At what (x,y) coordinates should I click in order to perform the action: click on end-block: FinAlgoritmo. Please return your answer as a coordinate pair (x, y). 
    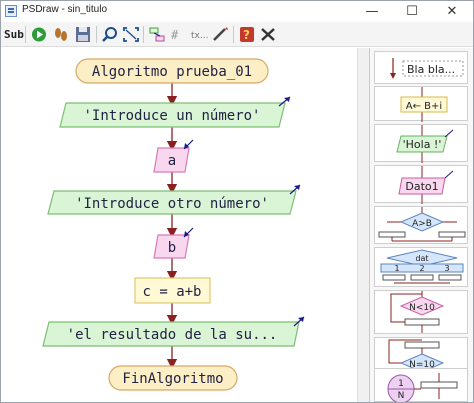
    Looking at the image, I should click on (173, 378).